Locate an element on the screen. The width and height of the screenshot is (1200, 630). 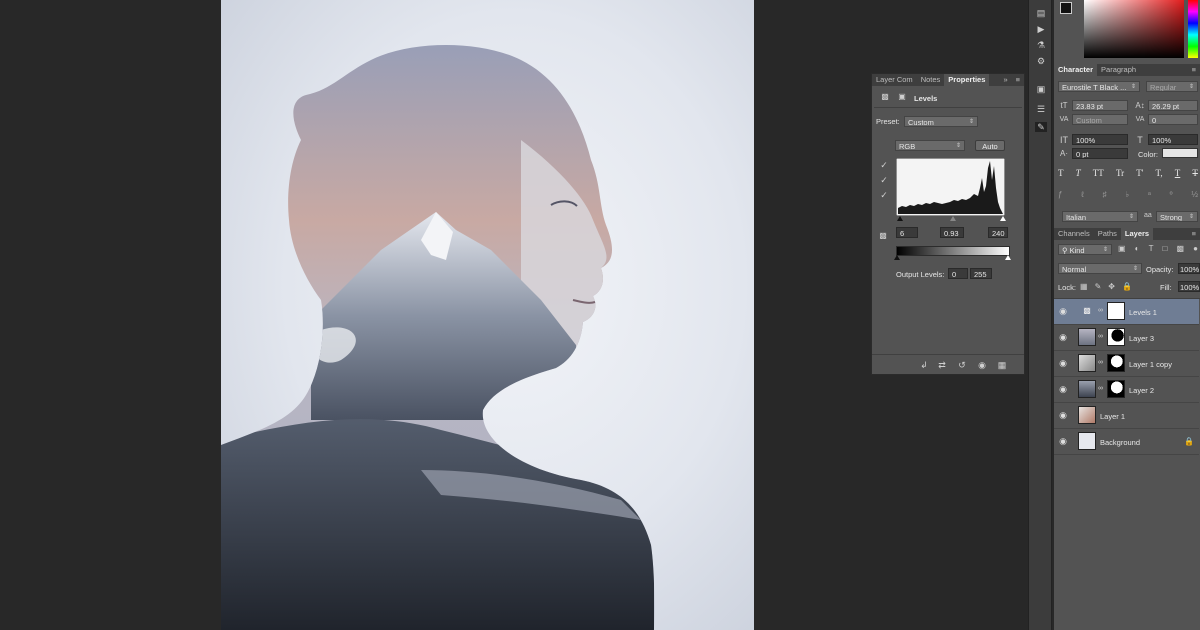
layer-row: ◉ ∞ Layer 2 is located at coordinates (1126, 390).